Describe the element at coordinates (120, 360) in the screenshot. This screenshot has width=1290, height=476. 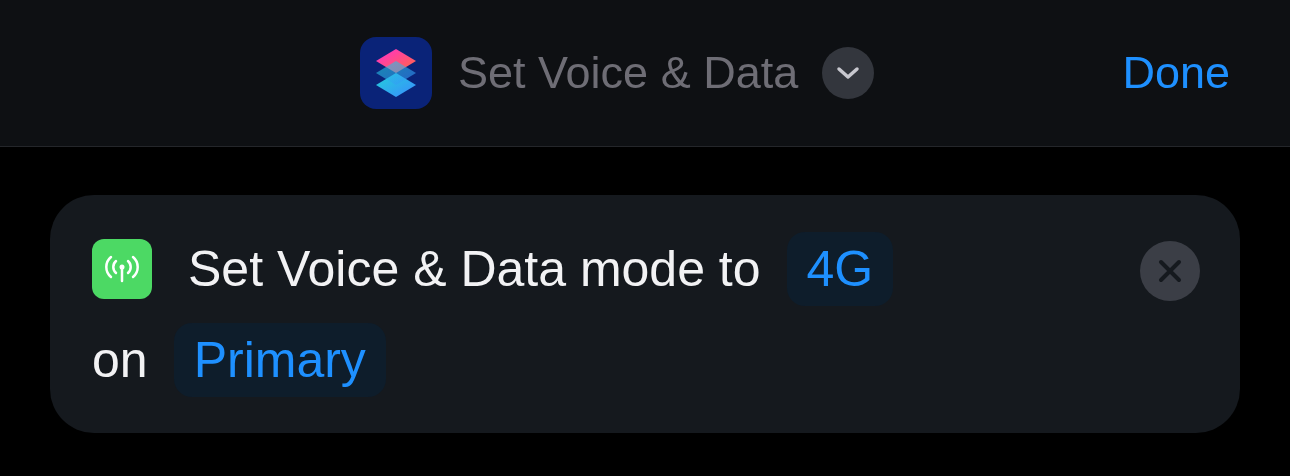
I see `action-text: on` at that location.